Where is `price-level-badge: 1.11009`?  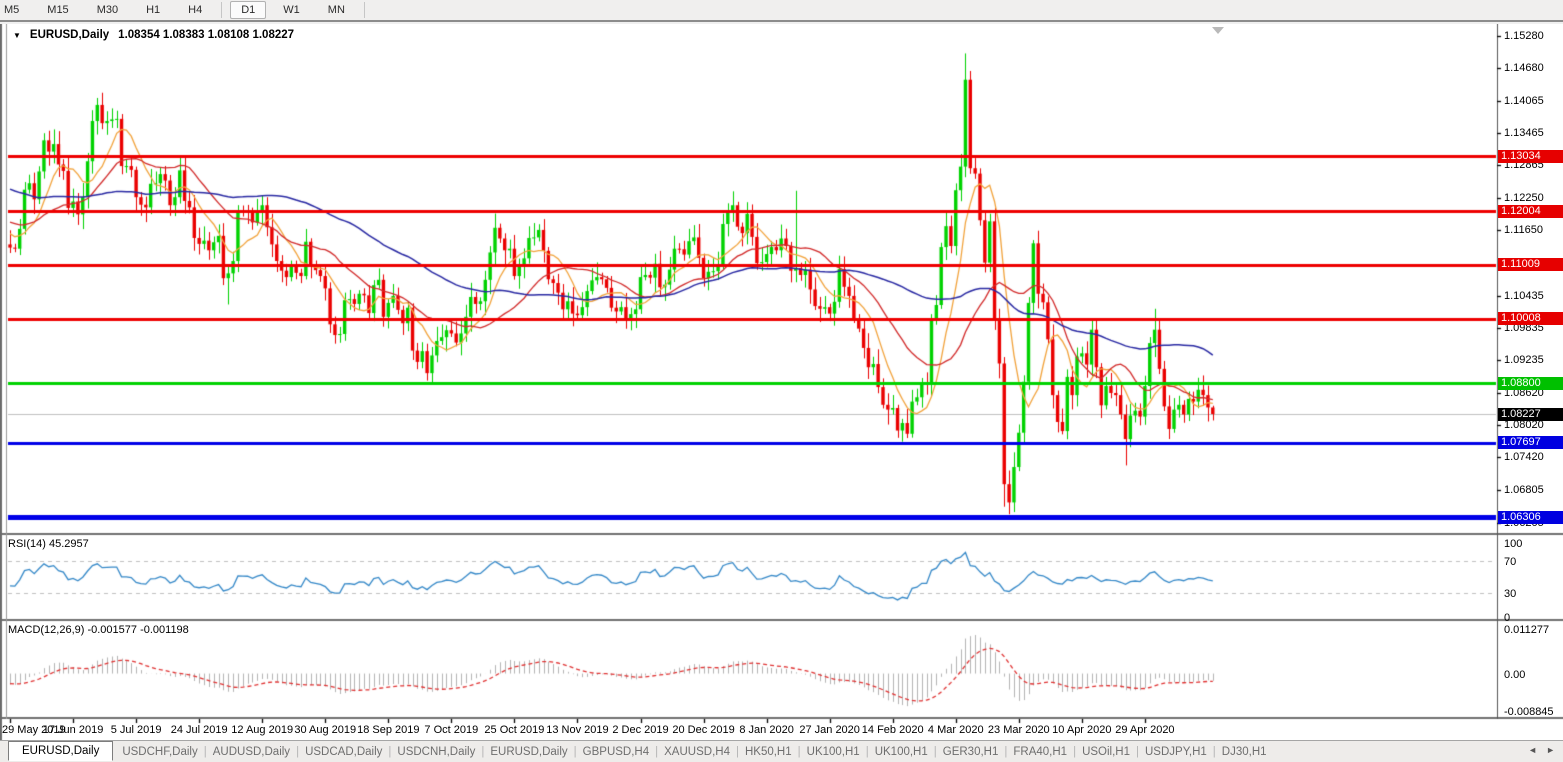
price-level-badge: 1.11009 is located at coordinates (1530, 265).